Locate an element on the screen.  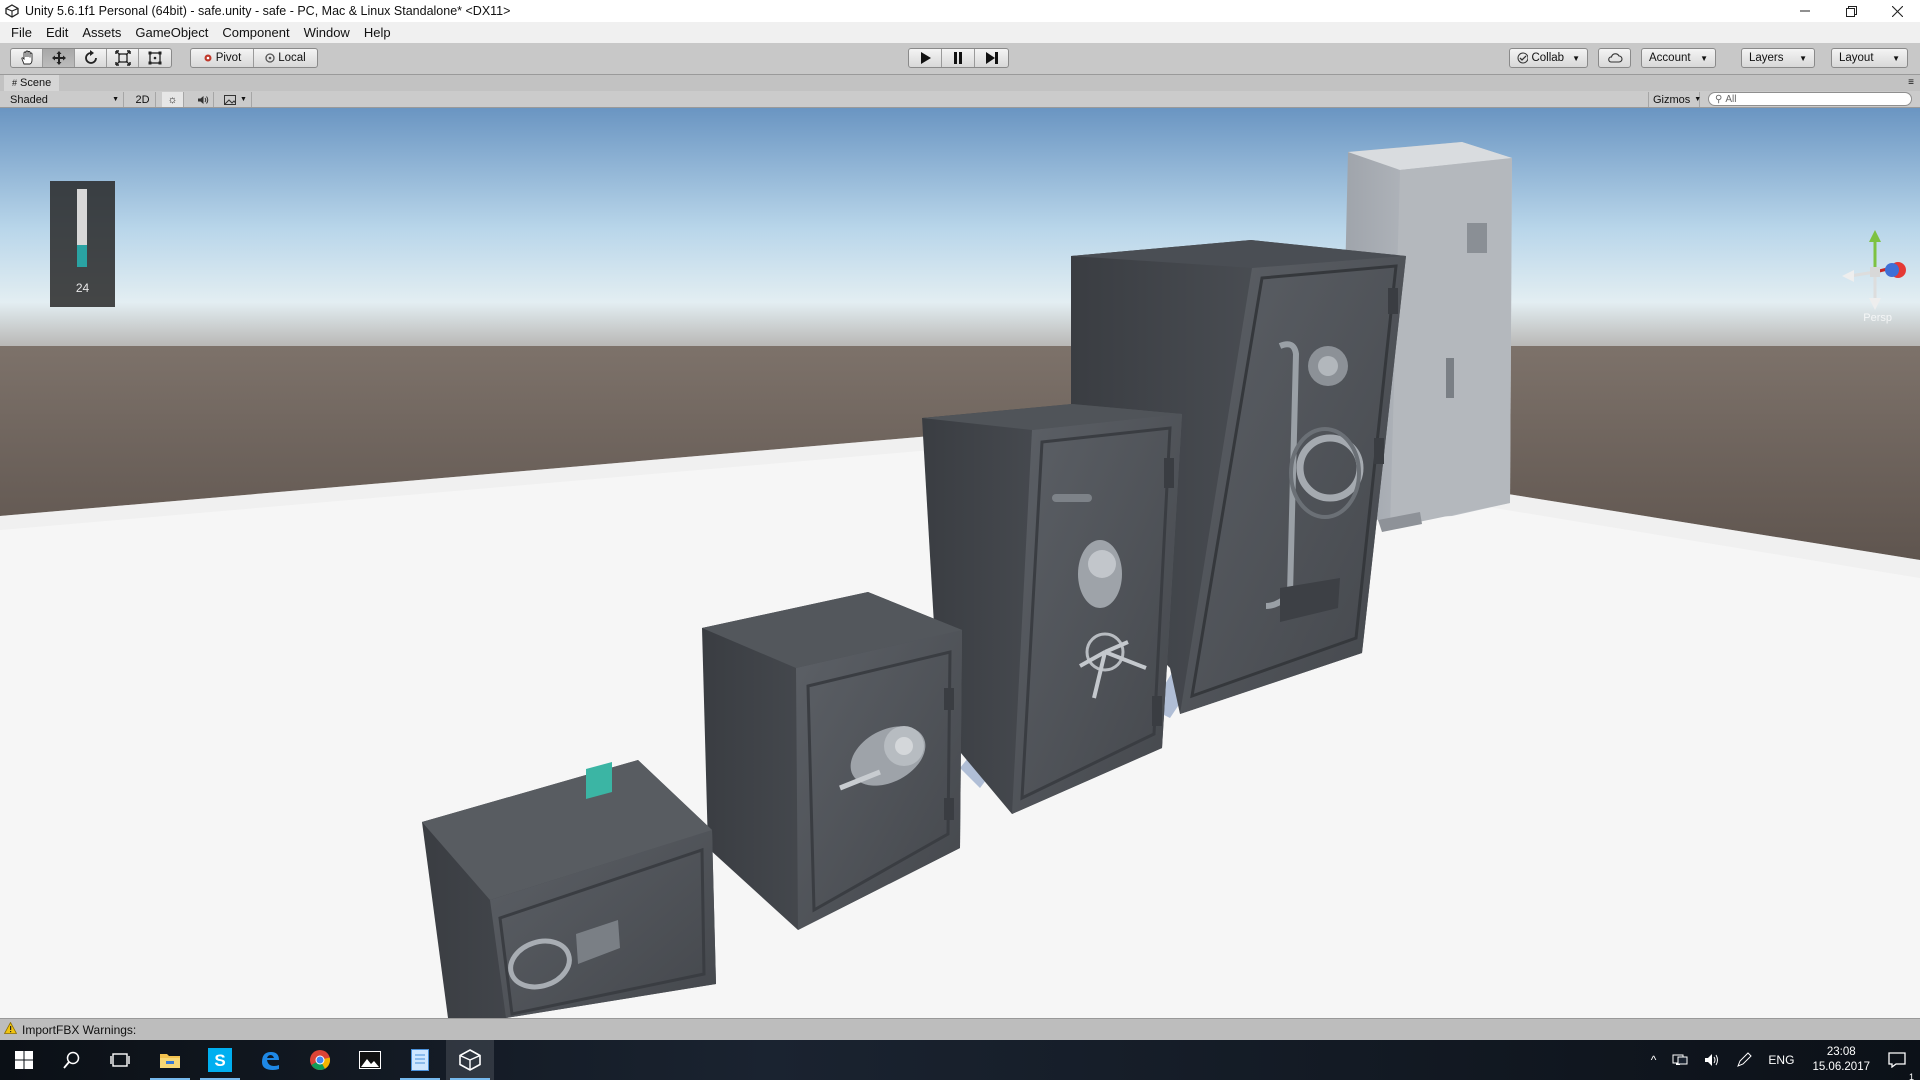
panel-menu-icon: ≡ is located at coordinates (1911, 82).